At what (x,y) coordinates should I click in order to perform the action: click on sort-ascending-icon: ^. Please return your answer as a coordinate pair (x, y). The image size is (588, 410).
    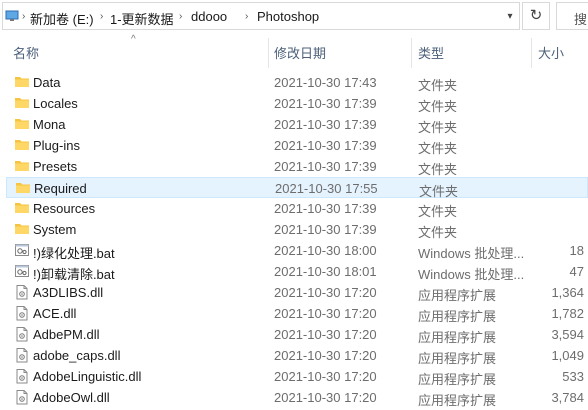
    Looking at the image, I should click on (133, 39).